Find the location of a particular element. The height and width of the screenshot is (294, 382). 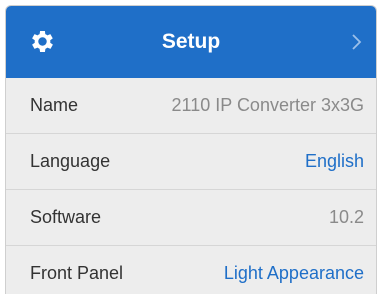

setting-label: Software is located at coordinates (66, 217).